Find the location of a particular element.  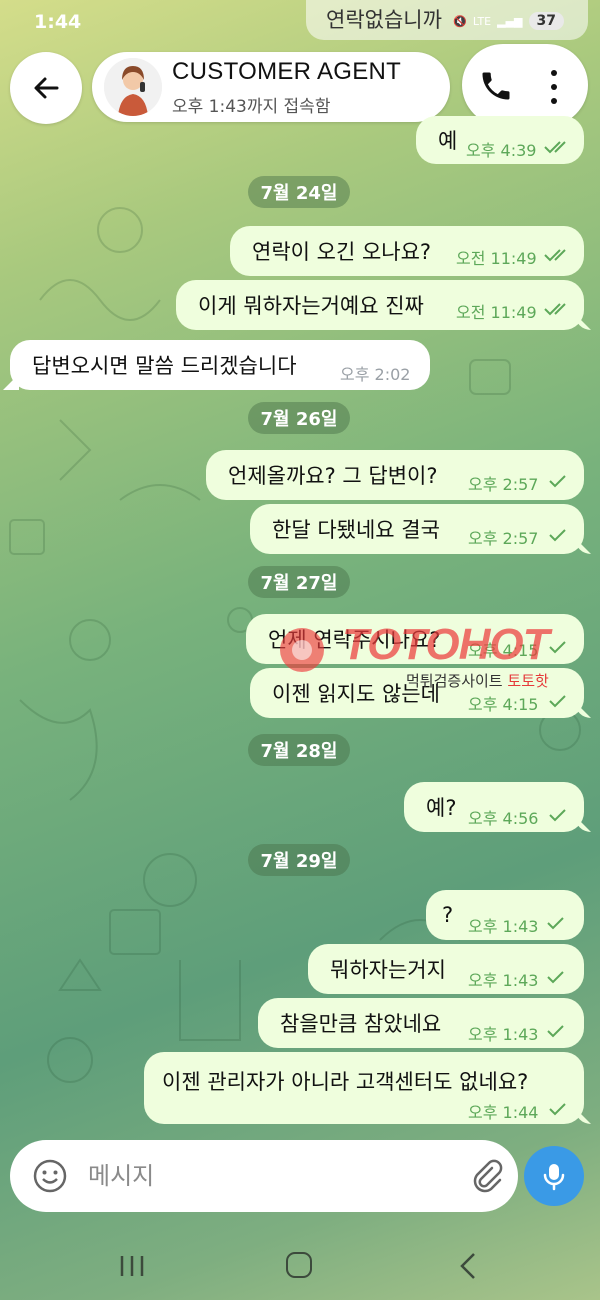

agent-avatar-image is located at coordinates (133, 87).